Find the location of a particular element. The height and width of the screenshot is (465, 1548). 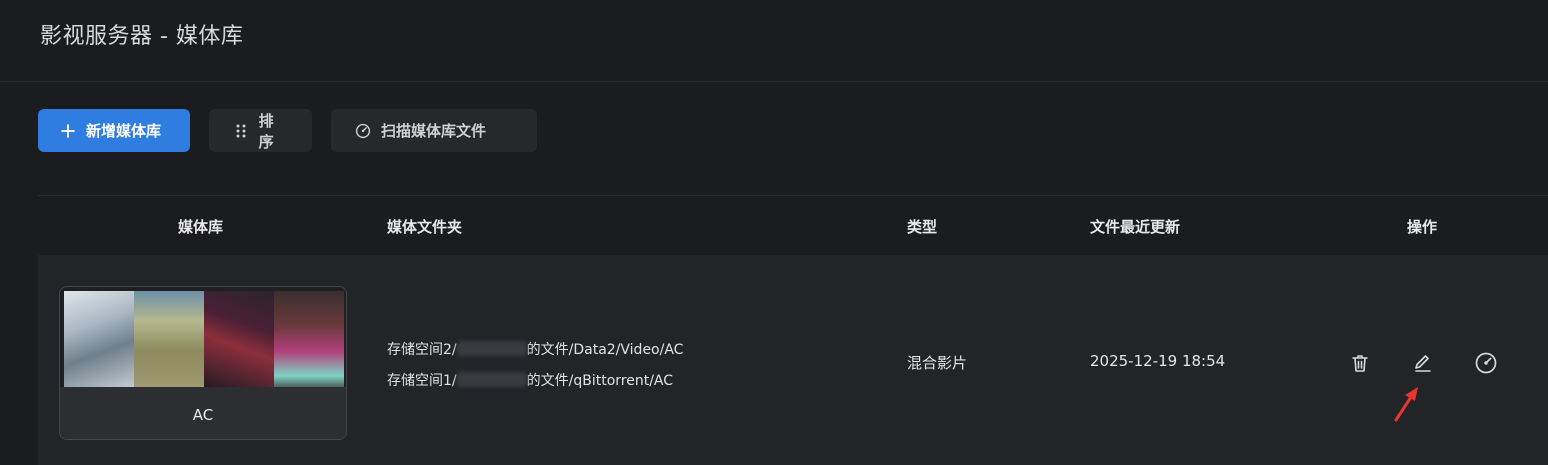

page-title: 影视服务器 - 媒体库 is located at coordinates (142, 36).